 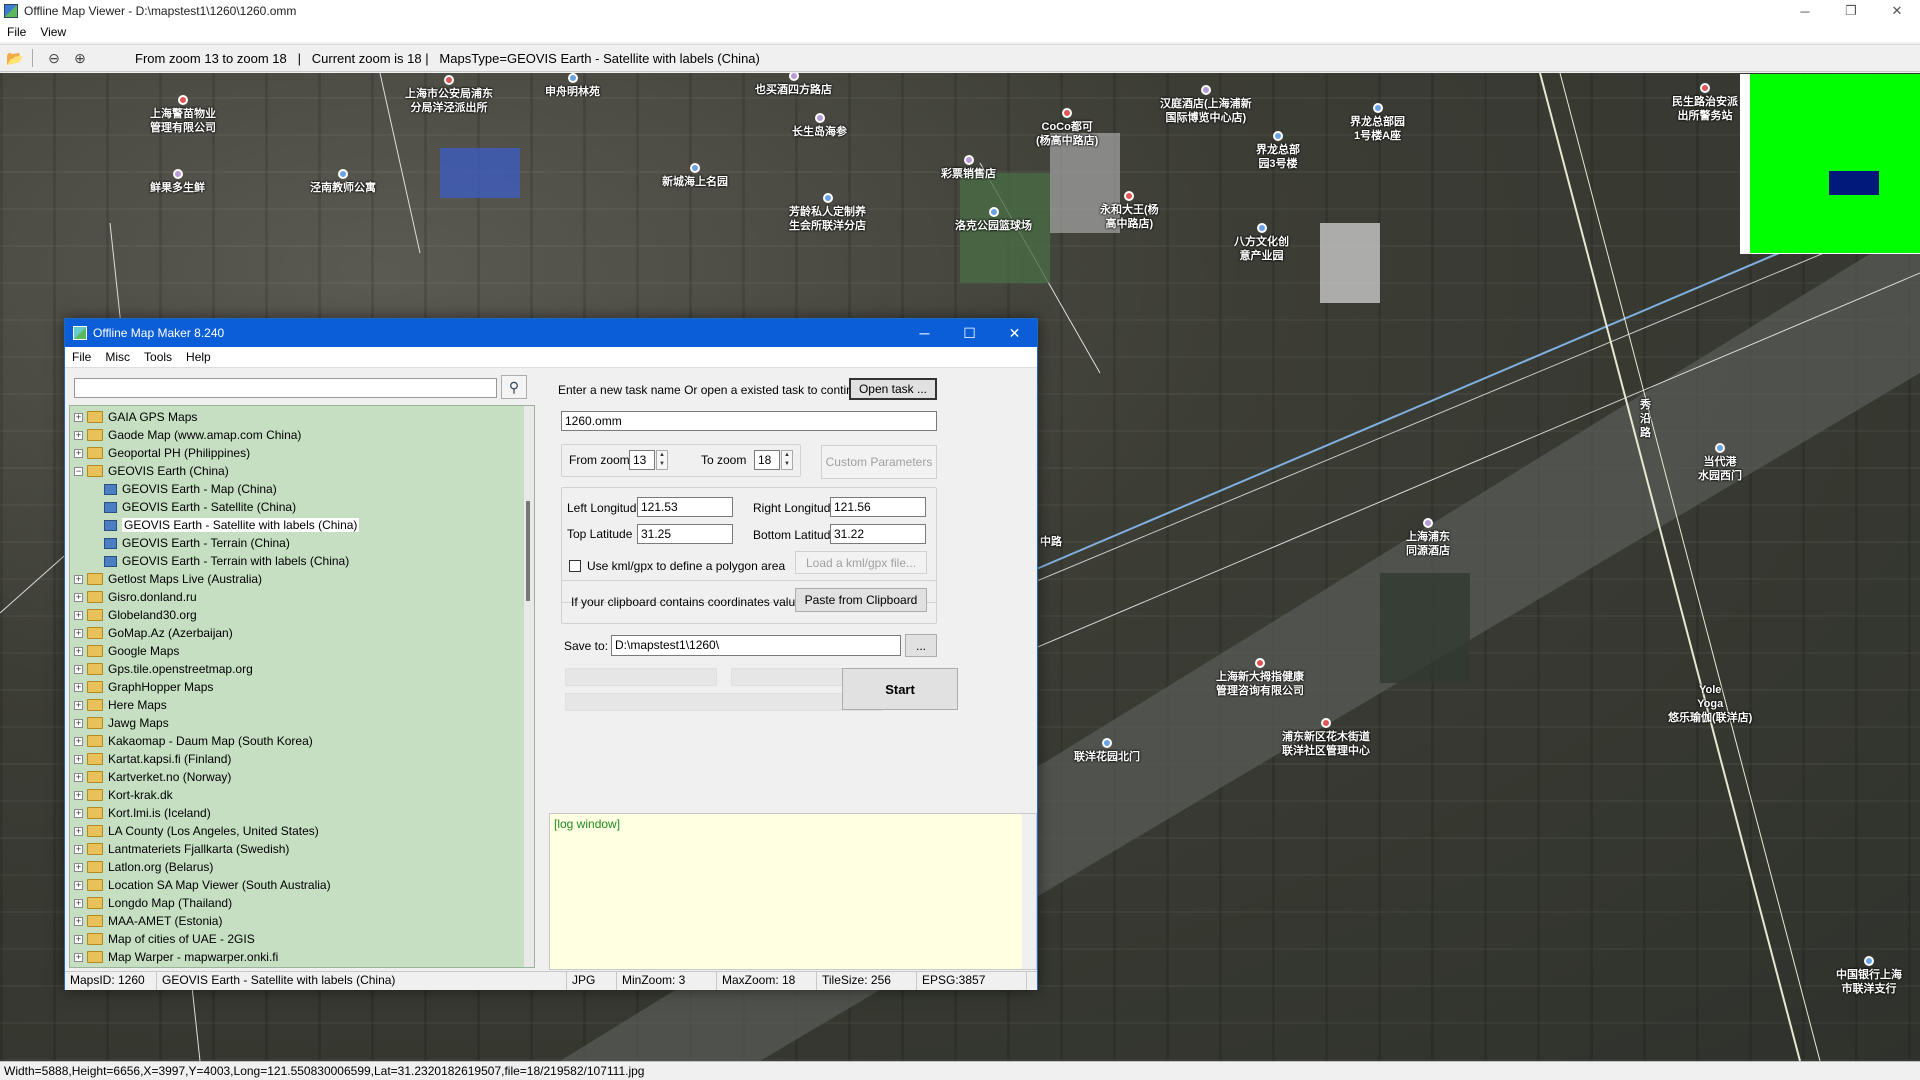 I want to click on map-poi: 长生岛海参, so click(x=819, y=126).